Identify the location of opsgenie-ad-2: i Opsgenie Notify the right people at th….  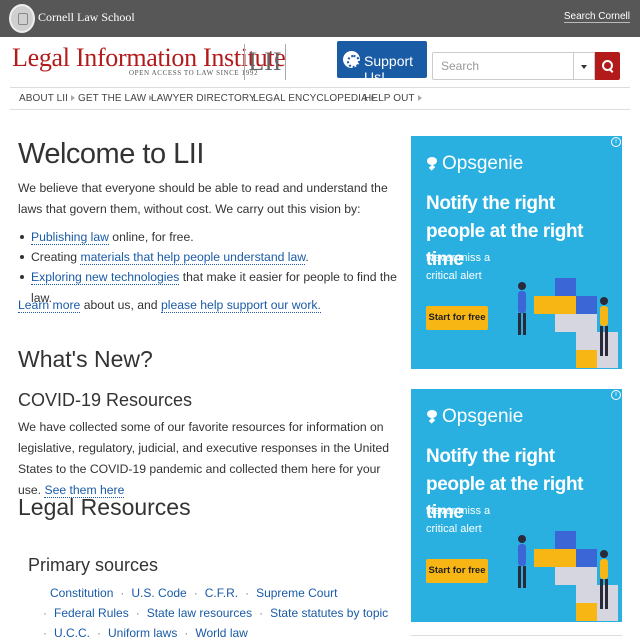
(516, 505).